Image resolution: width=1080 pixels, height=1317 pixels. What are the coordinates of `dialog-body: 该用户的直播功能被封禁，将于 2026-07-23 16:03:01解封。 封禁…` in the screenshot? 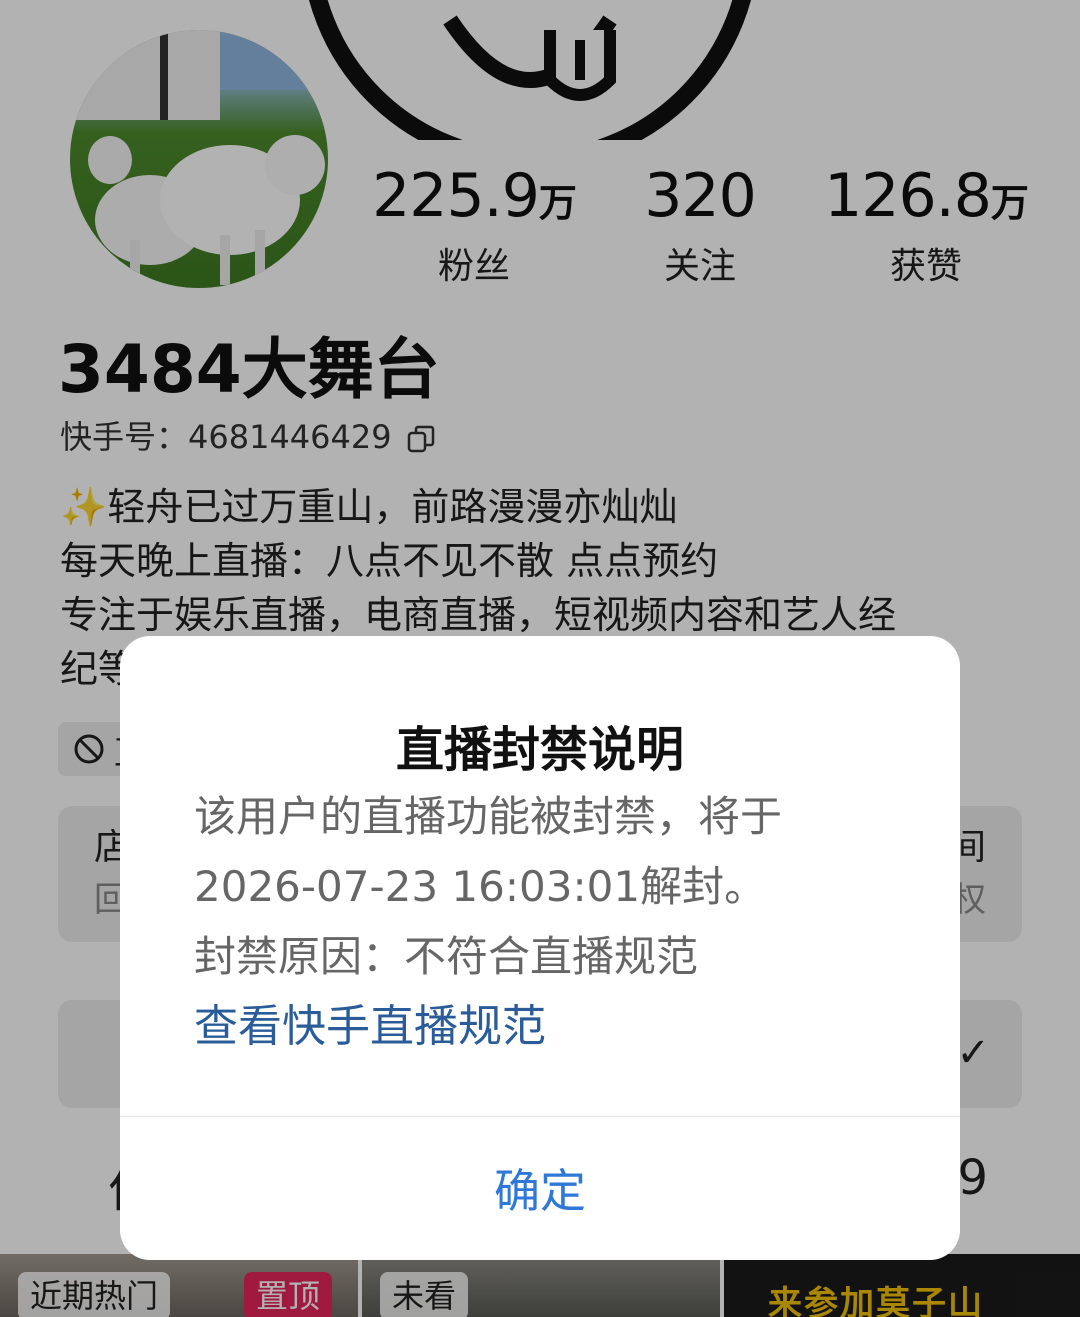 It's located at (544, 922).